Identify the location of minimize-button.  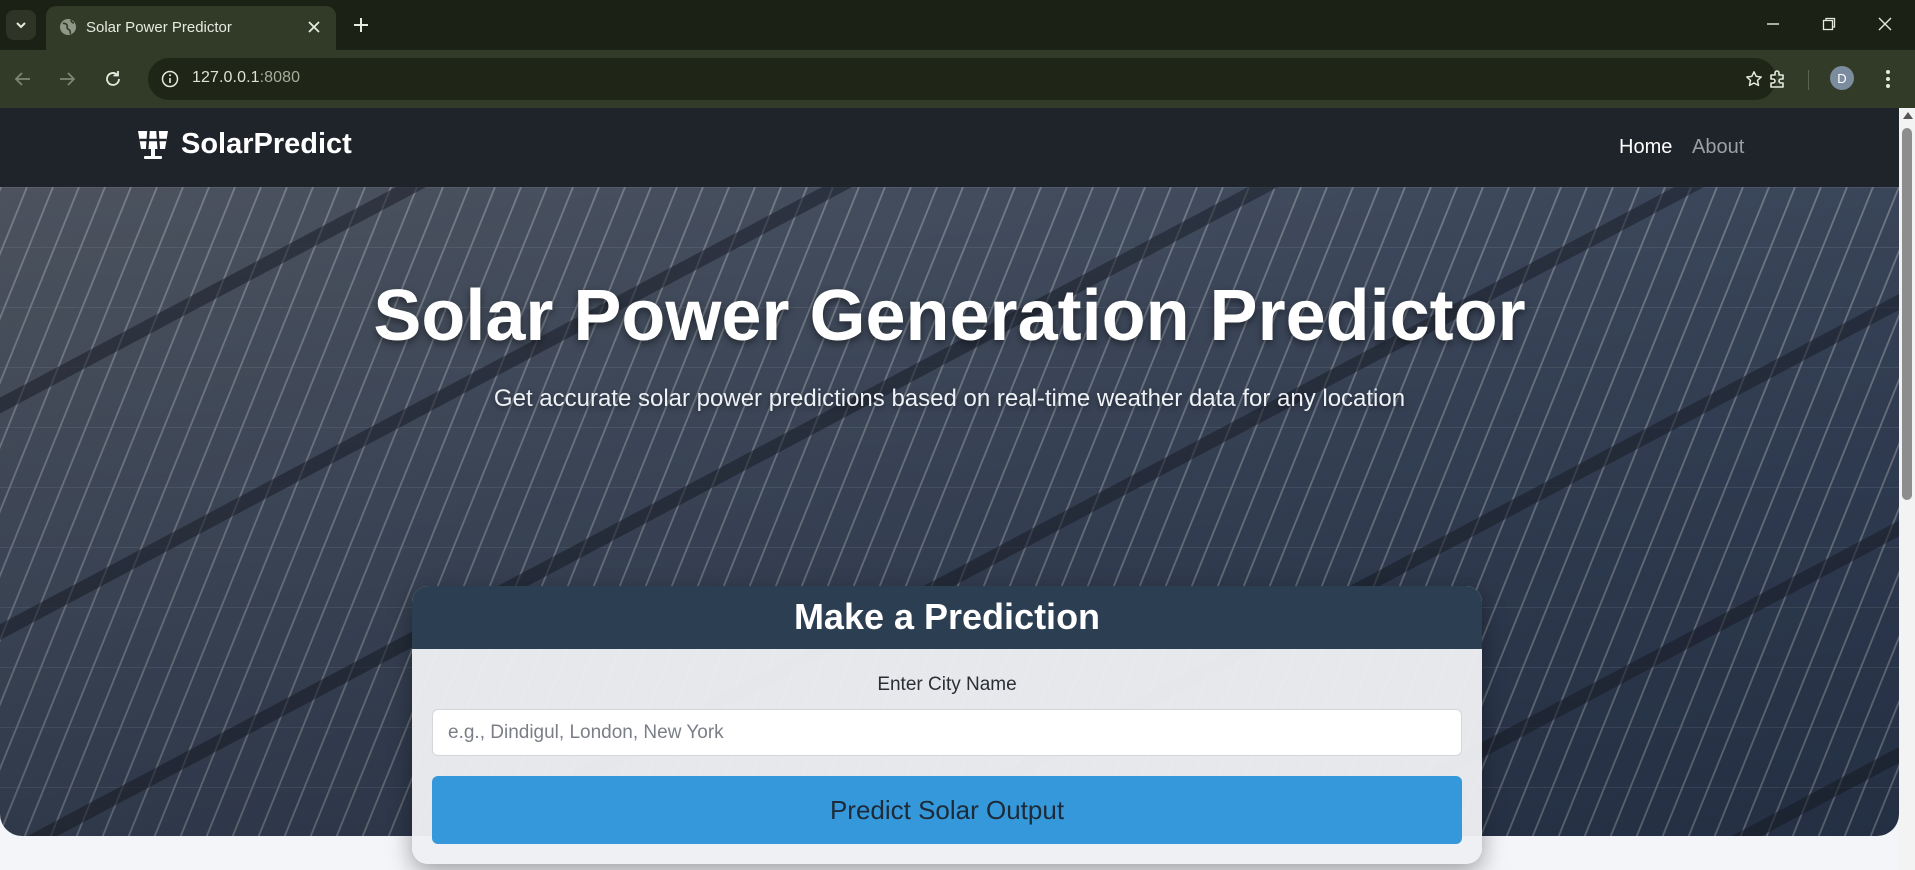
(1773, 24).